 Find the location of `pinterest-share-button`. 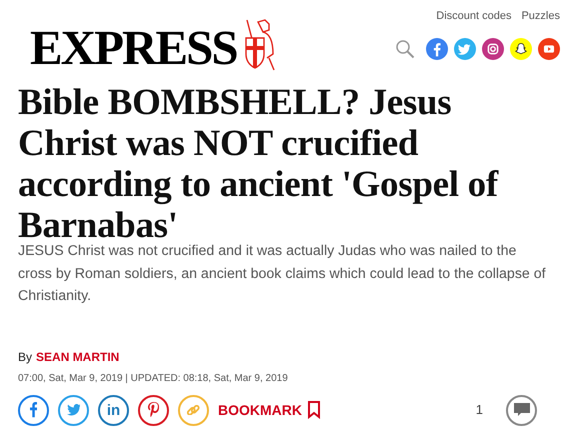

pinterest-share-button is located at coordinates (153, 410).